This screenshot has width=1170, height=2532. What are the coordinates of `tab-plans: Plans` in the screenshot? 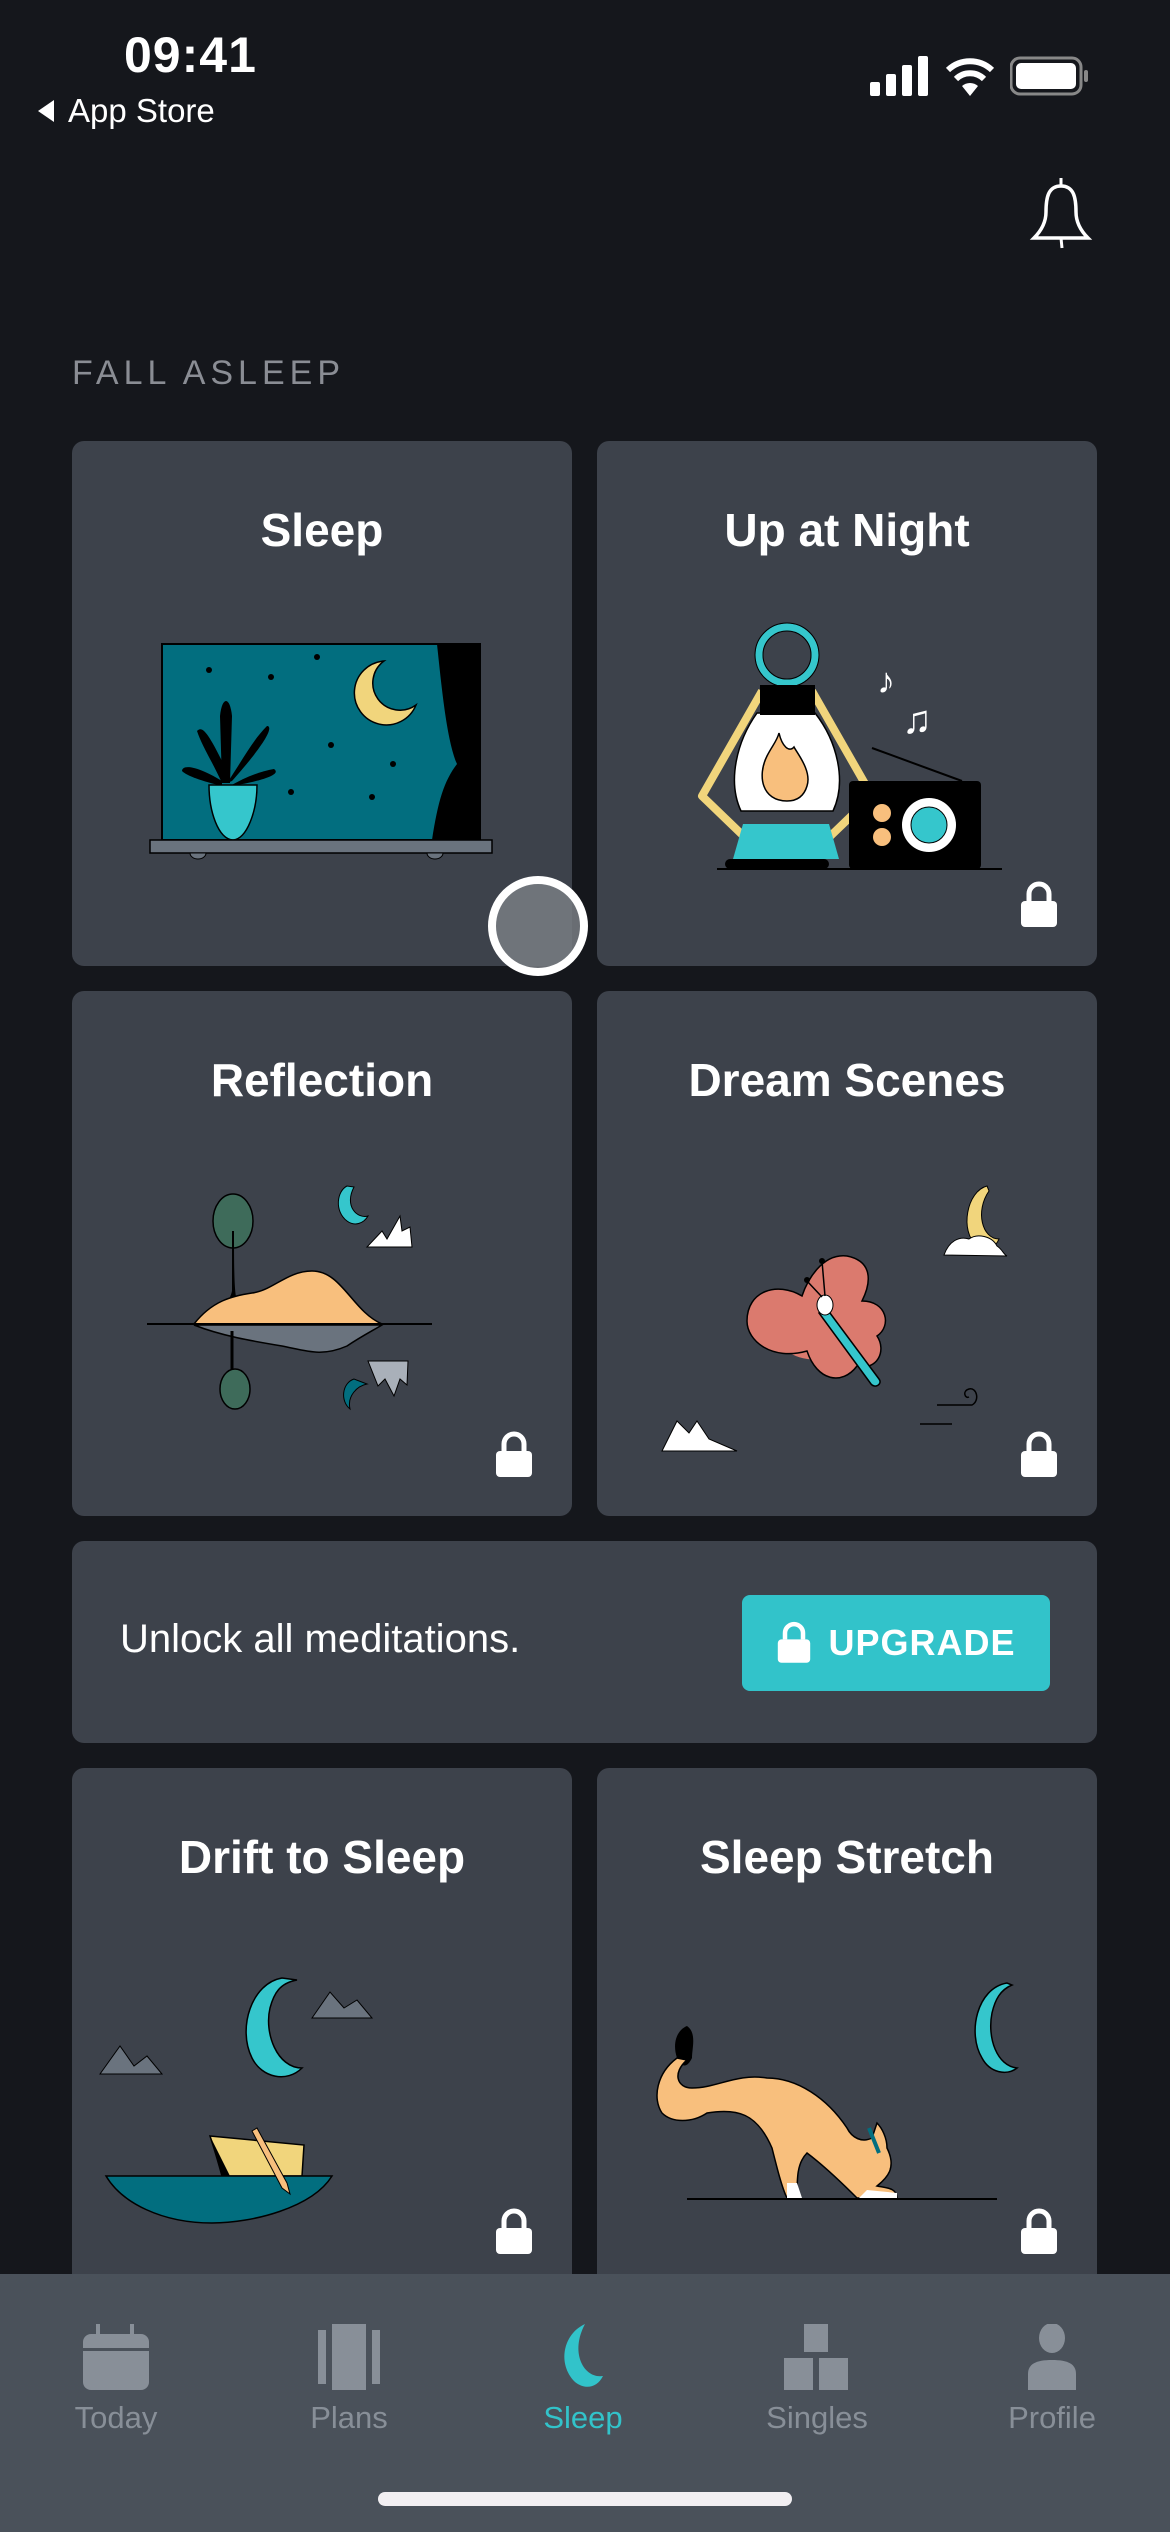 It's located at (349, 2375).